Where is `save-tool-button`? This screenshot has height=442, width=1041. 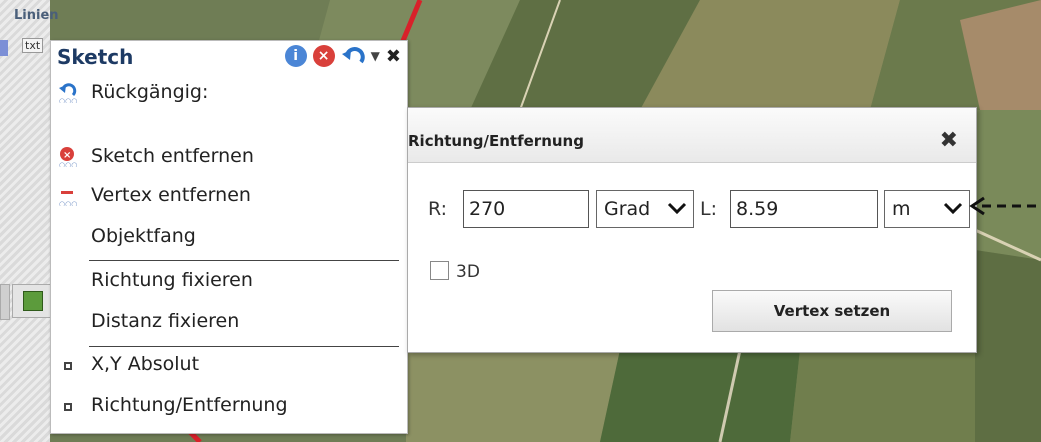
save-tool-button is located at coordinates (33, 301).